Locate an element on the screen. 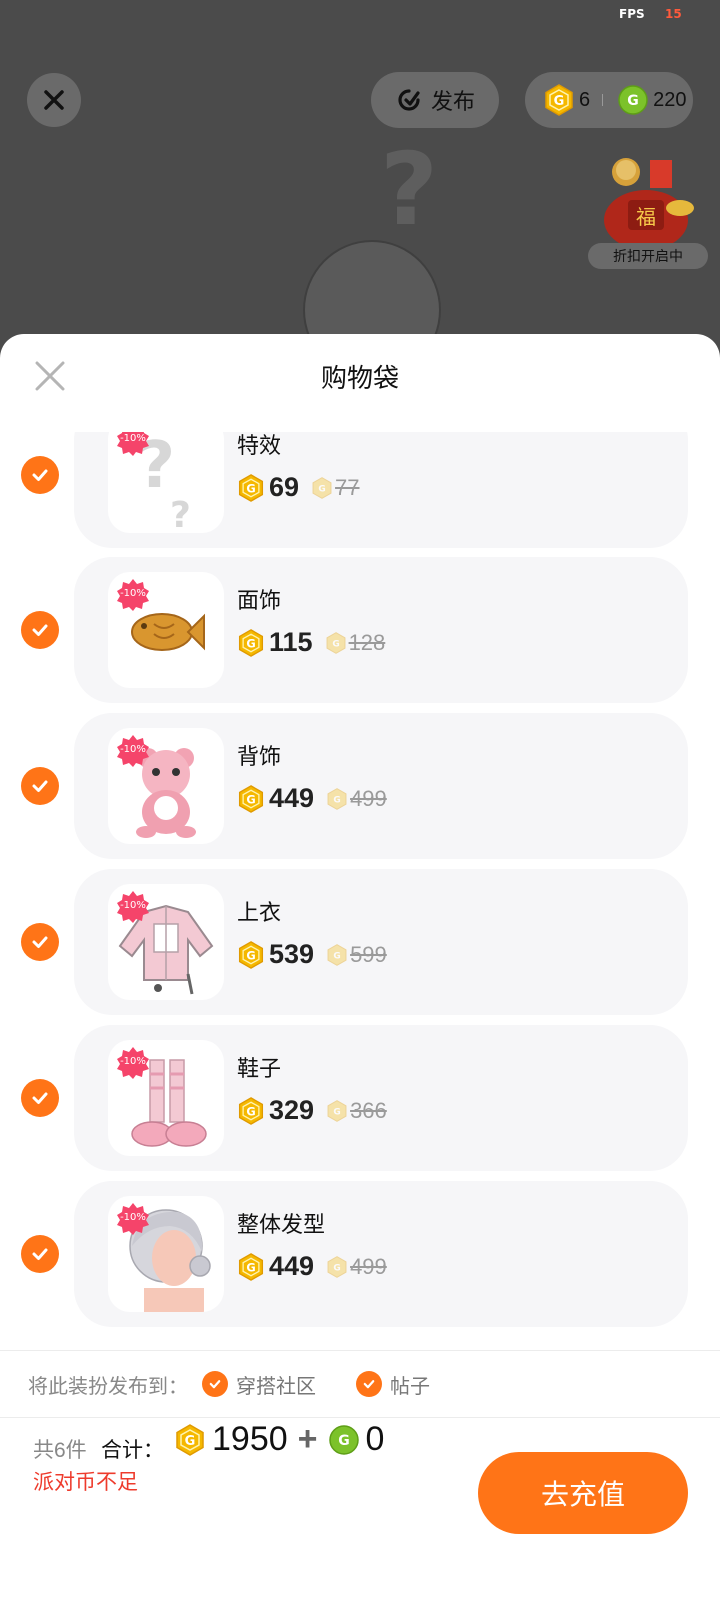 This screenshot has width=720, height=1600. item-card: -10% 上衣 G 539 G 599 is located at coordinates (381, 942).